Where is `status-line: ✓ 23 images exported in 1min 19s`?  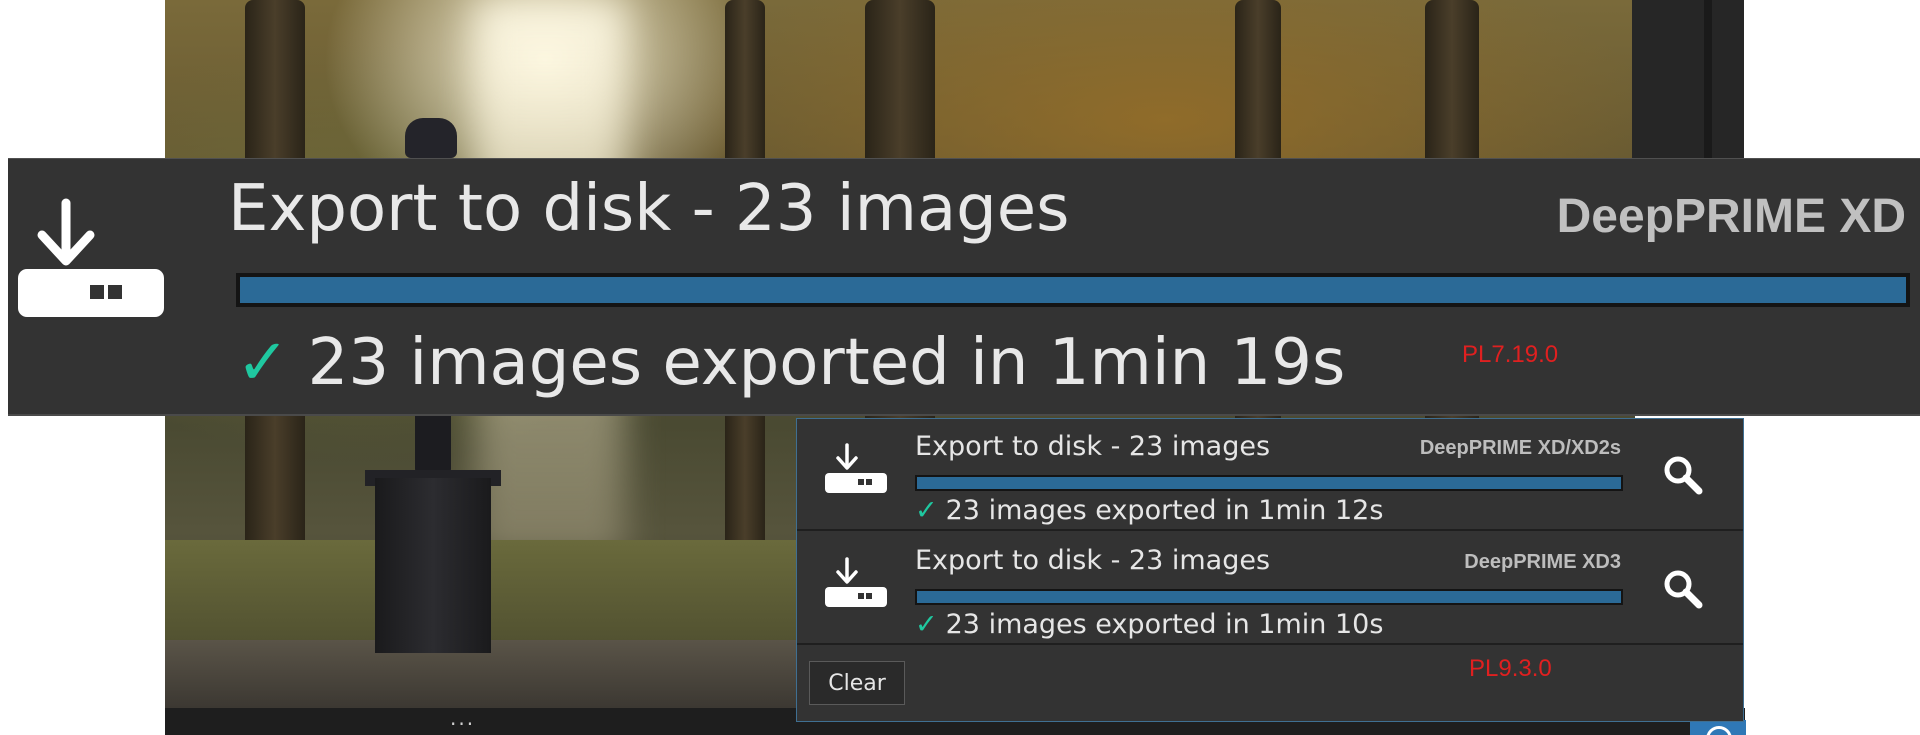 status-line: ✓ 23 images exported in 1min 19s is located at coordinates (790, 363).